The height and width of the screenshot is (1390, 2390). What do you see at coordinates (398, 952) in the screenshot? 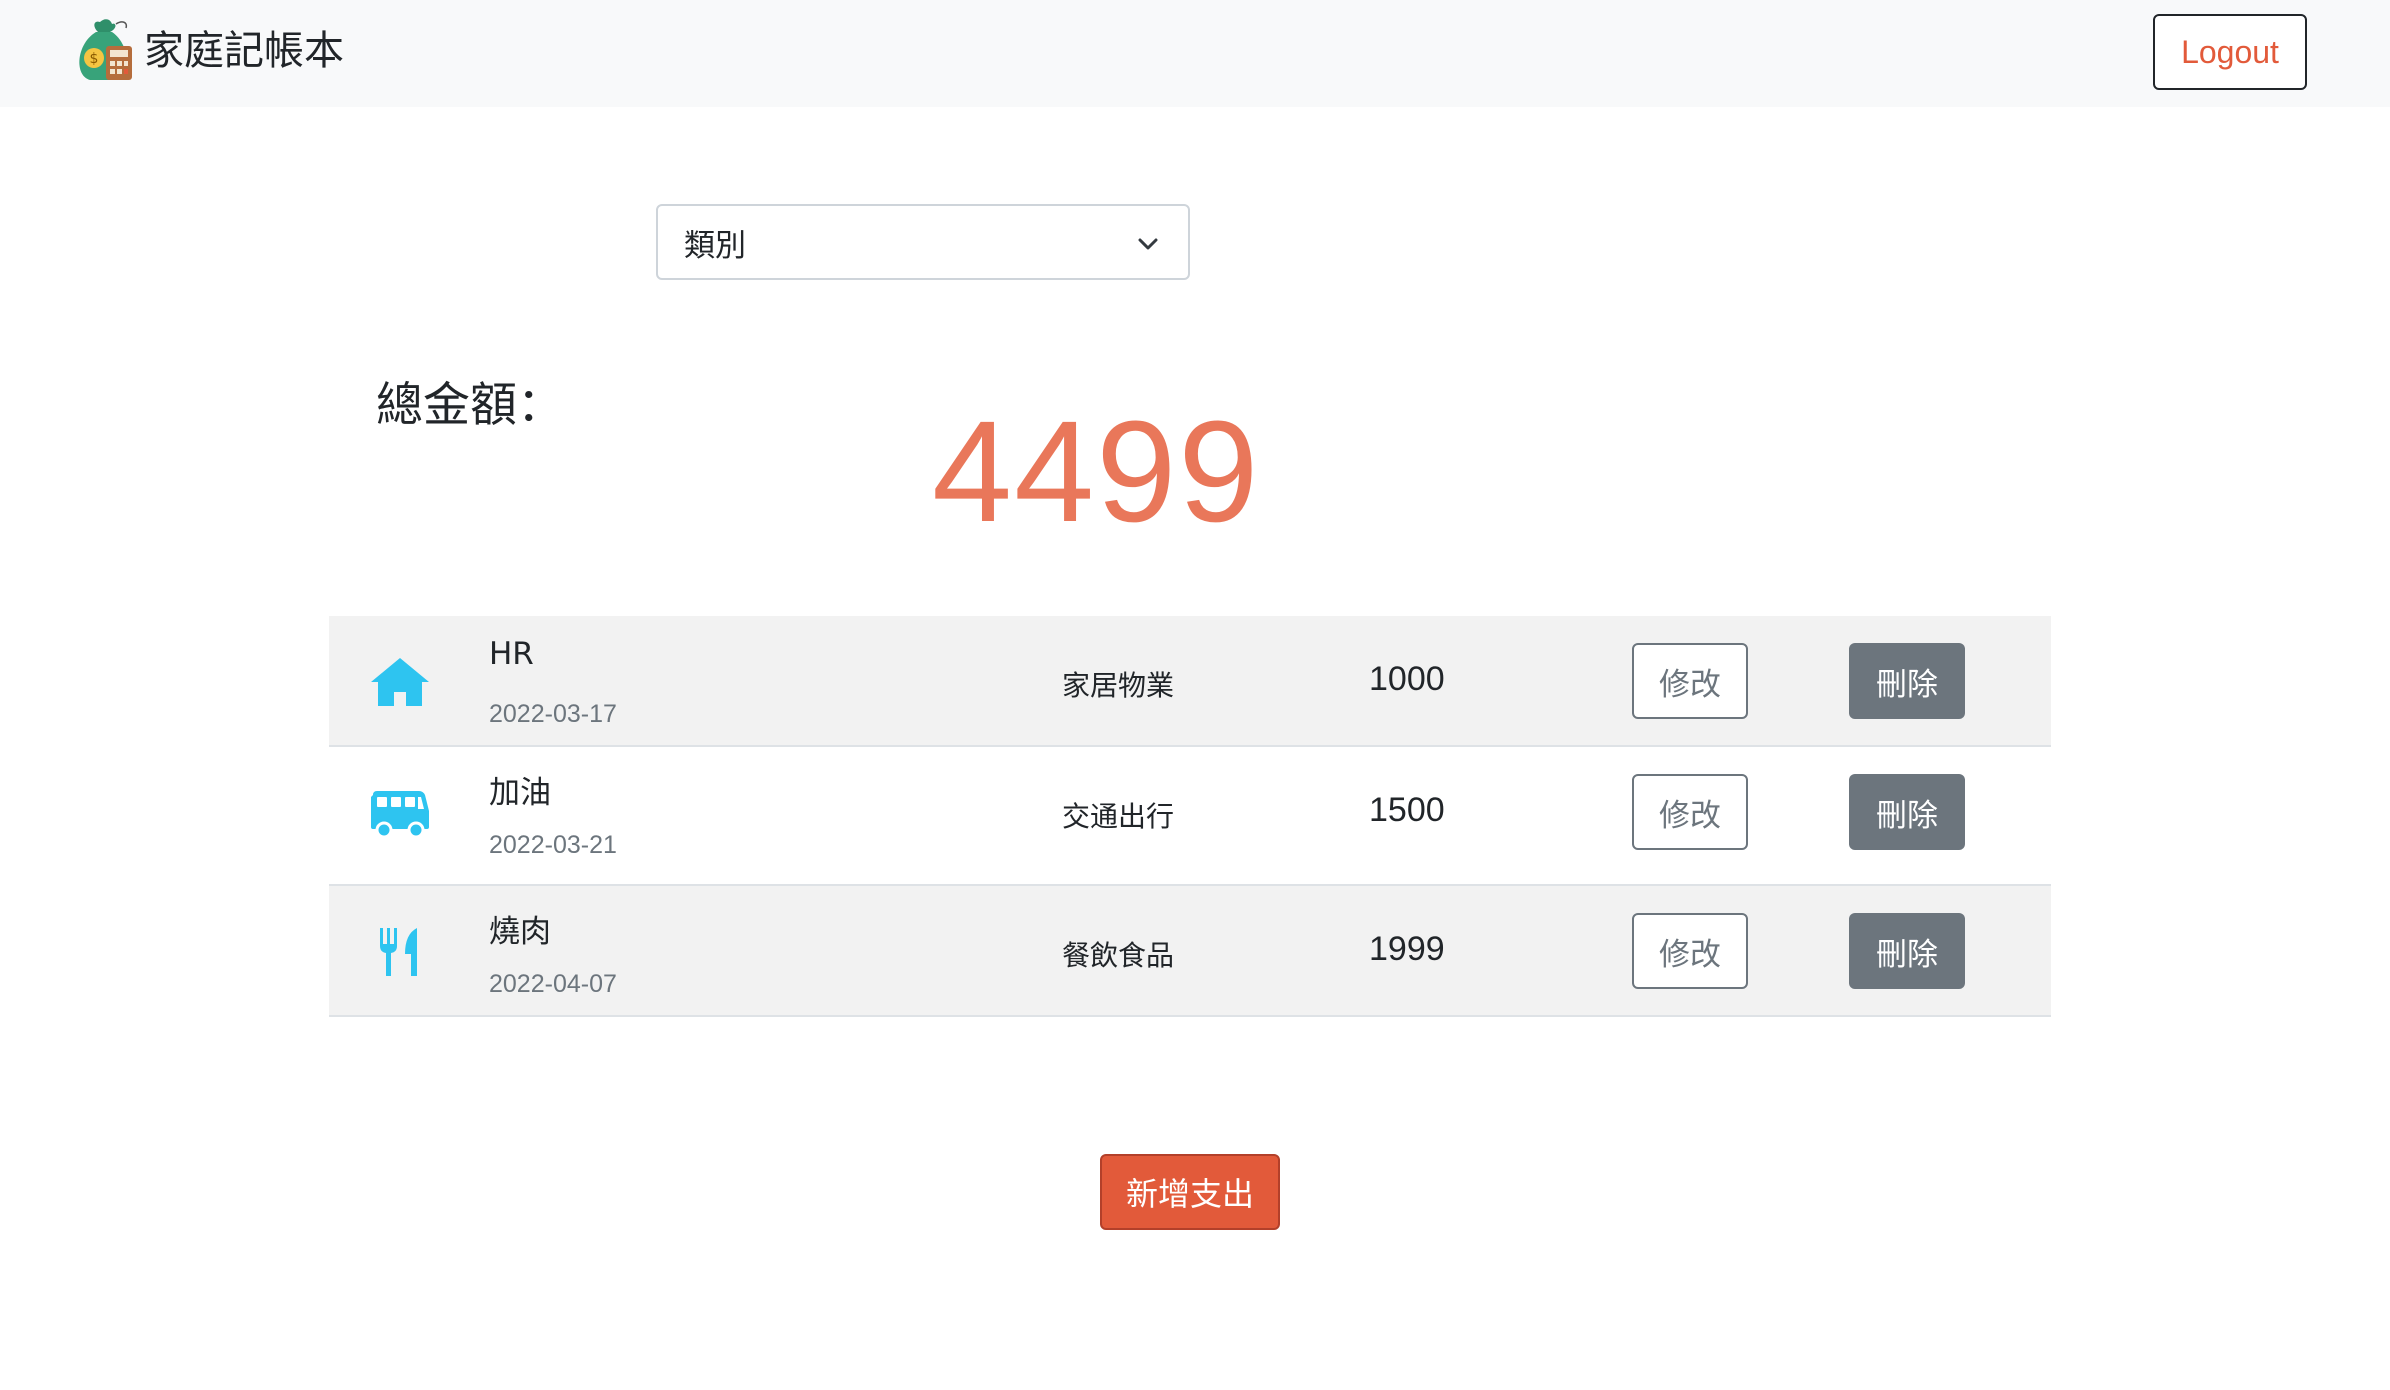
I see `utensils-icon` at bounding box center [398, 952].